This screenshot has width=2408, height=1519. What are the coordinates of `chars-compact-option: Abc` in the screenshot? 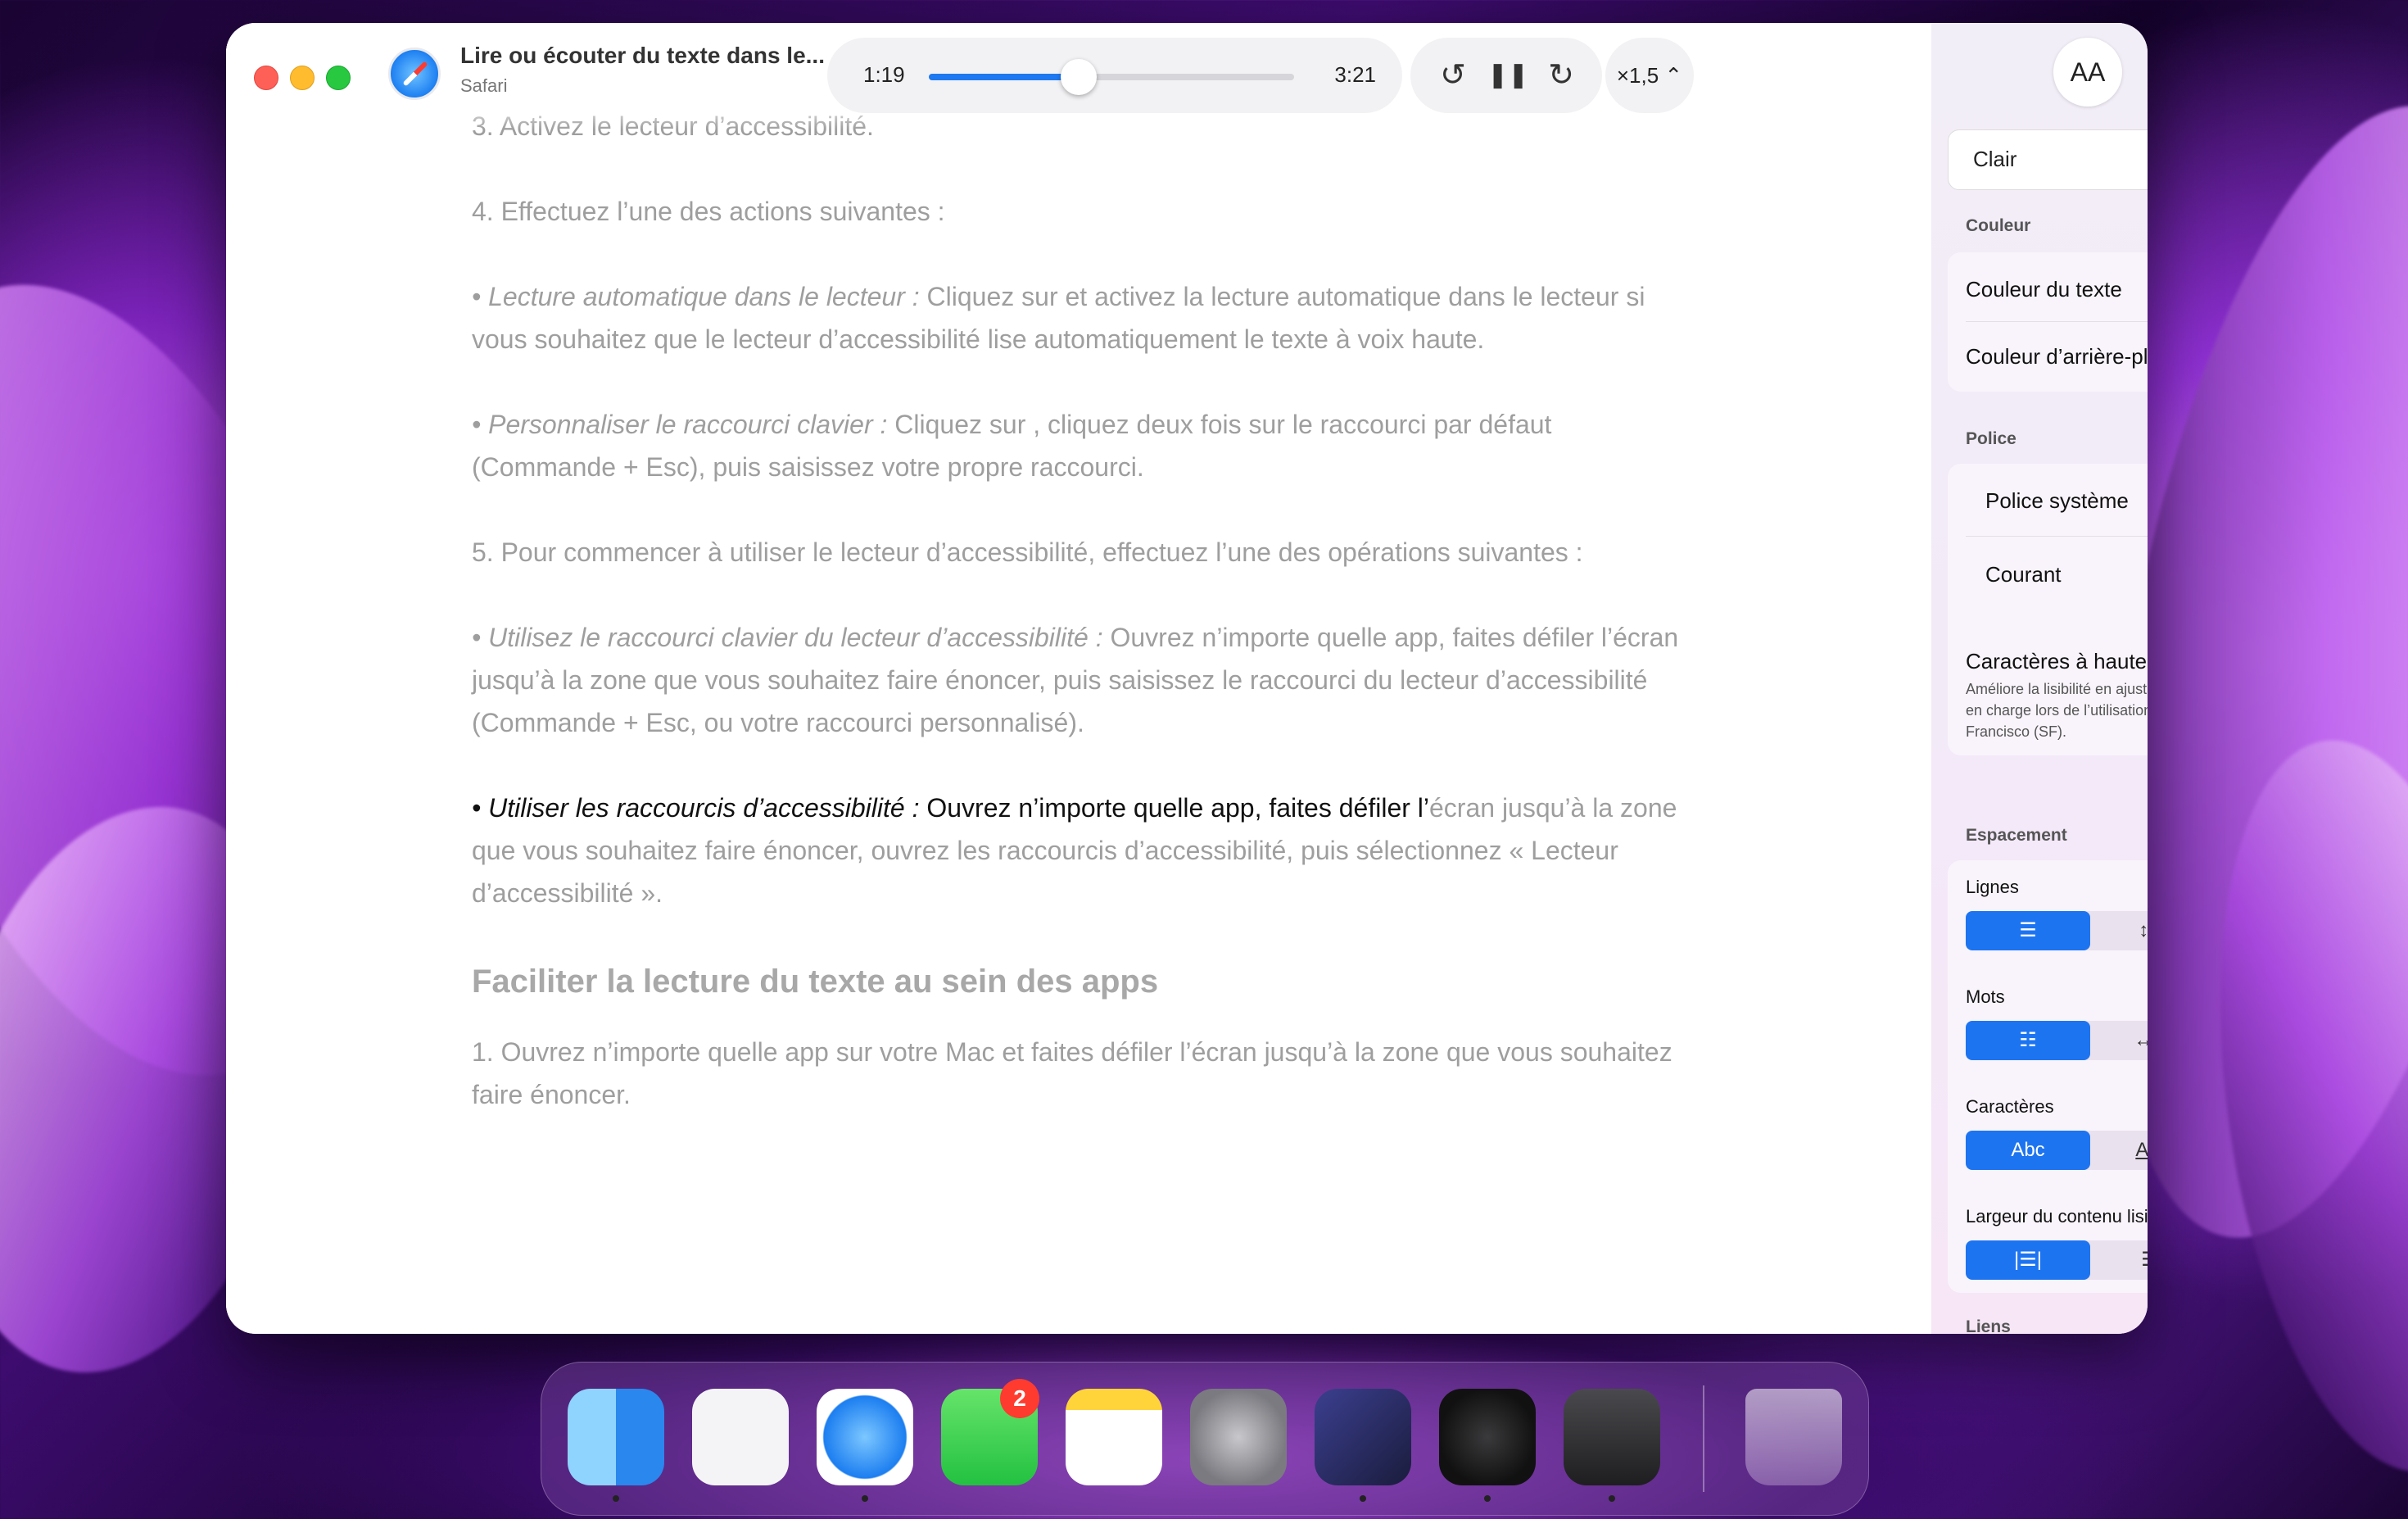 It's located at (2028, 1150).